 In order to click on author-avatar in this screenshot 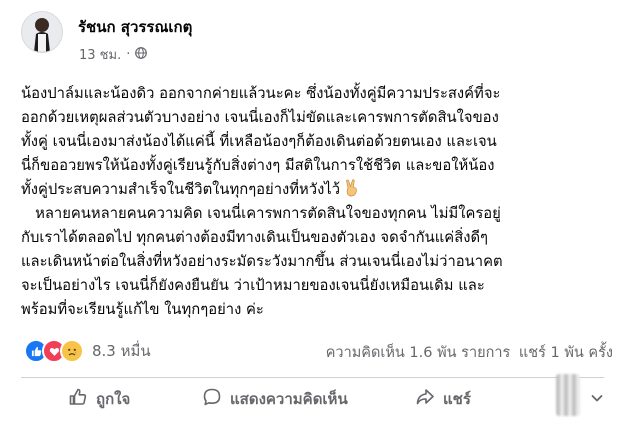, I will do `click(42, 32)`.